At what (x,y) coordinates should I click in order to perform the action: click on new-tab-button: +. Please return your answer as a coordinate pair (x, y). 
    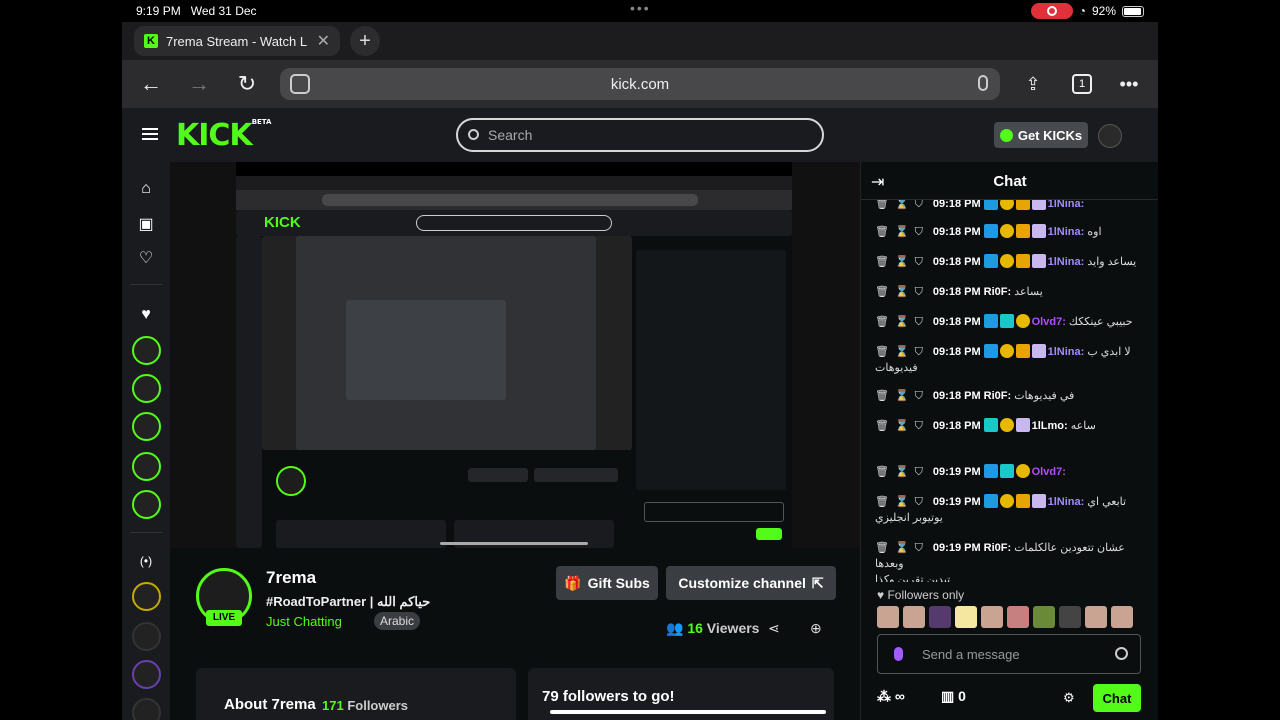
    Looking at the image, I should click on (365, 41).